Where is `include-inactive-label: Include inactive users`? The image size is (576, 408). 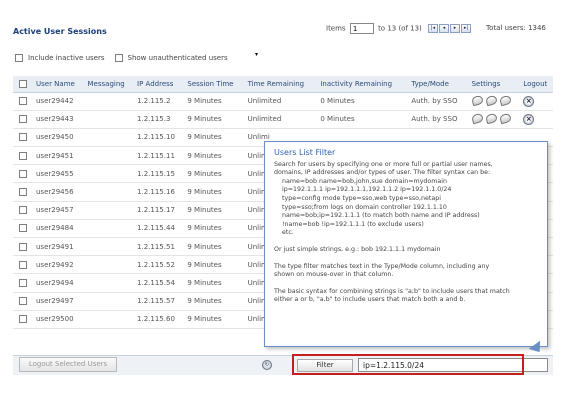 include-inactive-label: Include inactive users is located at coordinates (66, 58).